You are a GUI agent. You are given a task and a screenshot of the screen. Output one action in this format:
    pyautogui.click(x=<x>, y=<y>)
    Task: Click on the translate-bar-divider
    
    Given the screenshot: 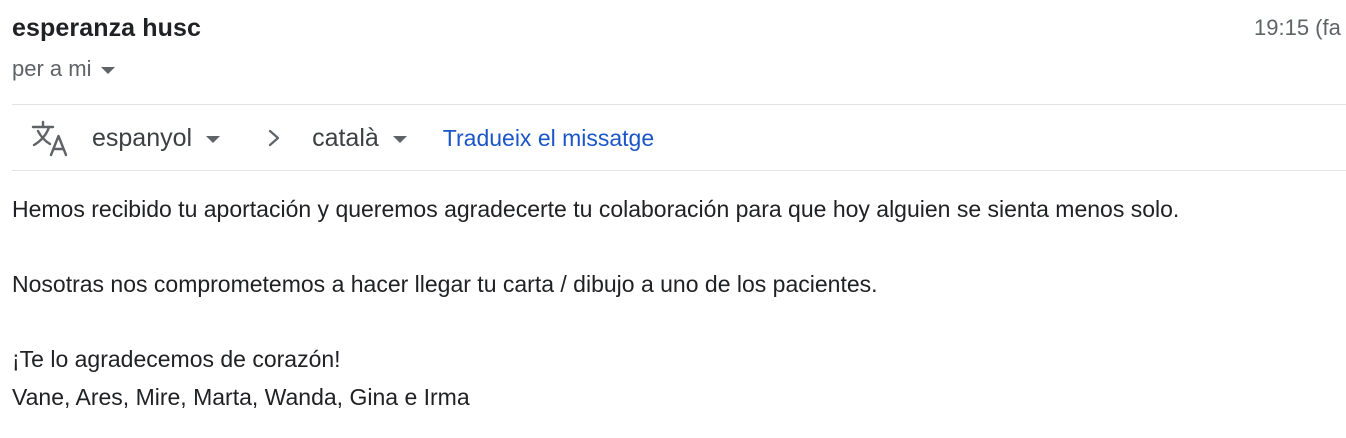 What is the action you would take?
    pyautogui.click(x=679, y=170)
    